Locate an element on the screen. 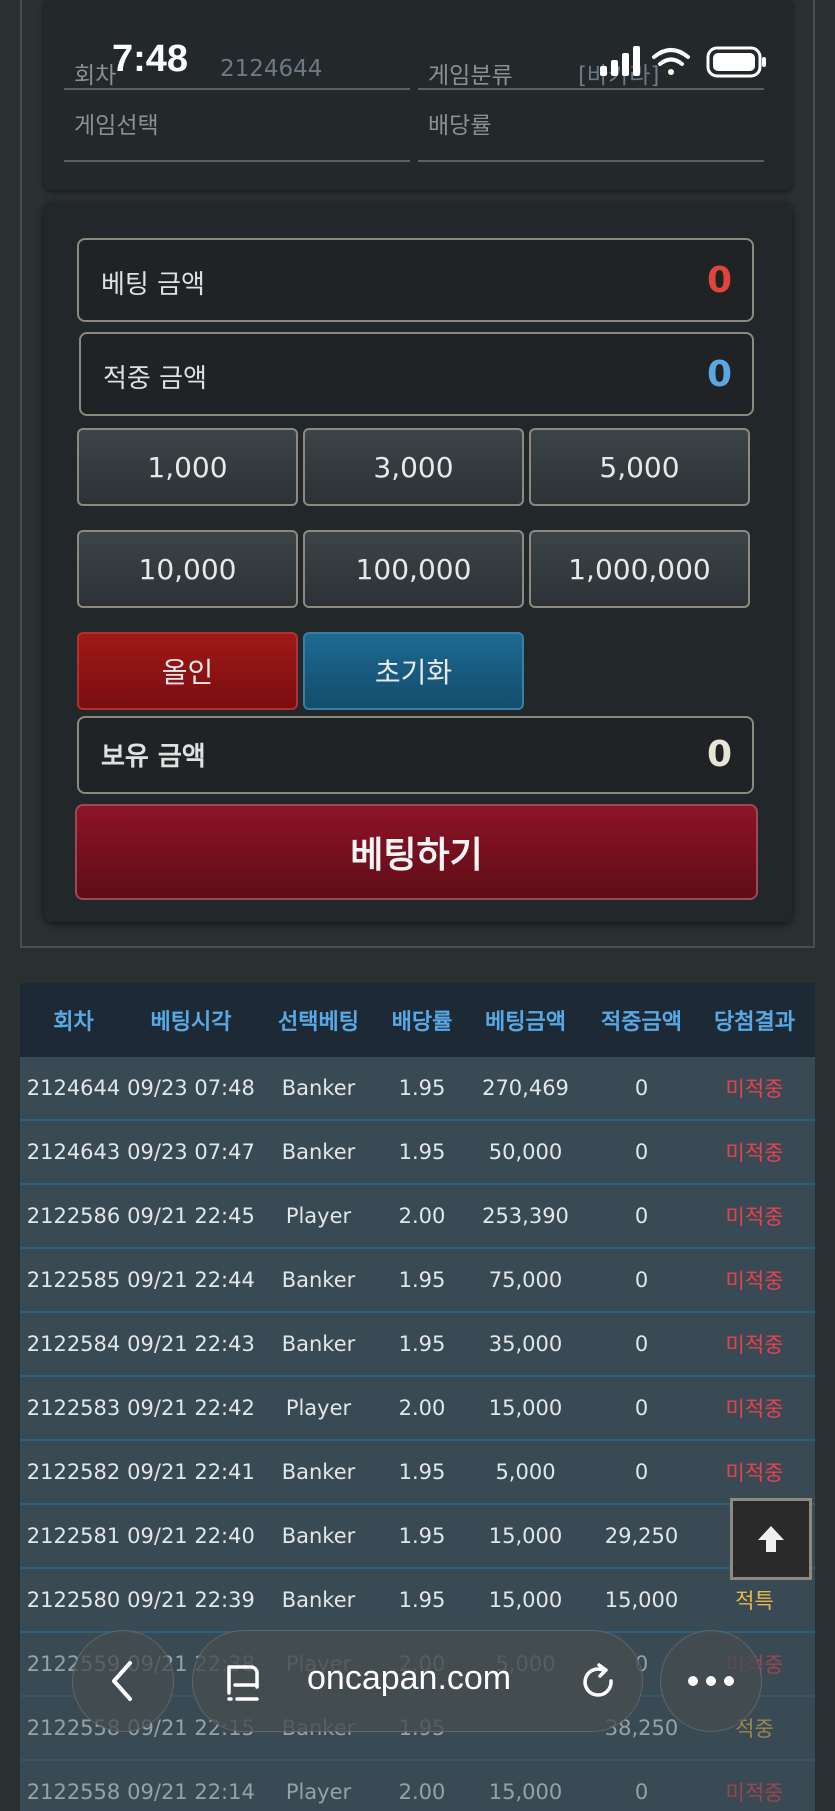 The height and width of the screenshot is (1811, 835). scroll-top-button is located at coordinates (771, 1539).